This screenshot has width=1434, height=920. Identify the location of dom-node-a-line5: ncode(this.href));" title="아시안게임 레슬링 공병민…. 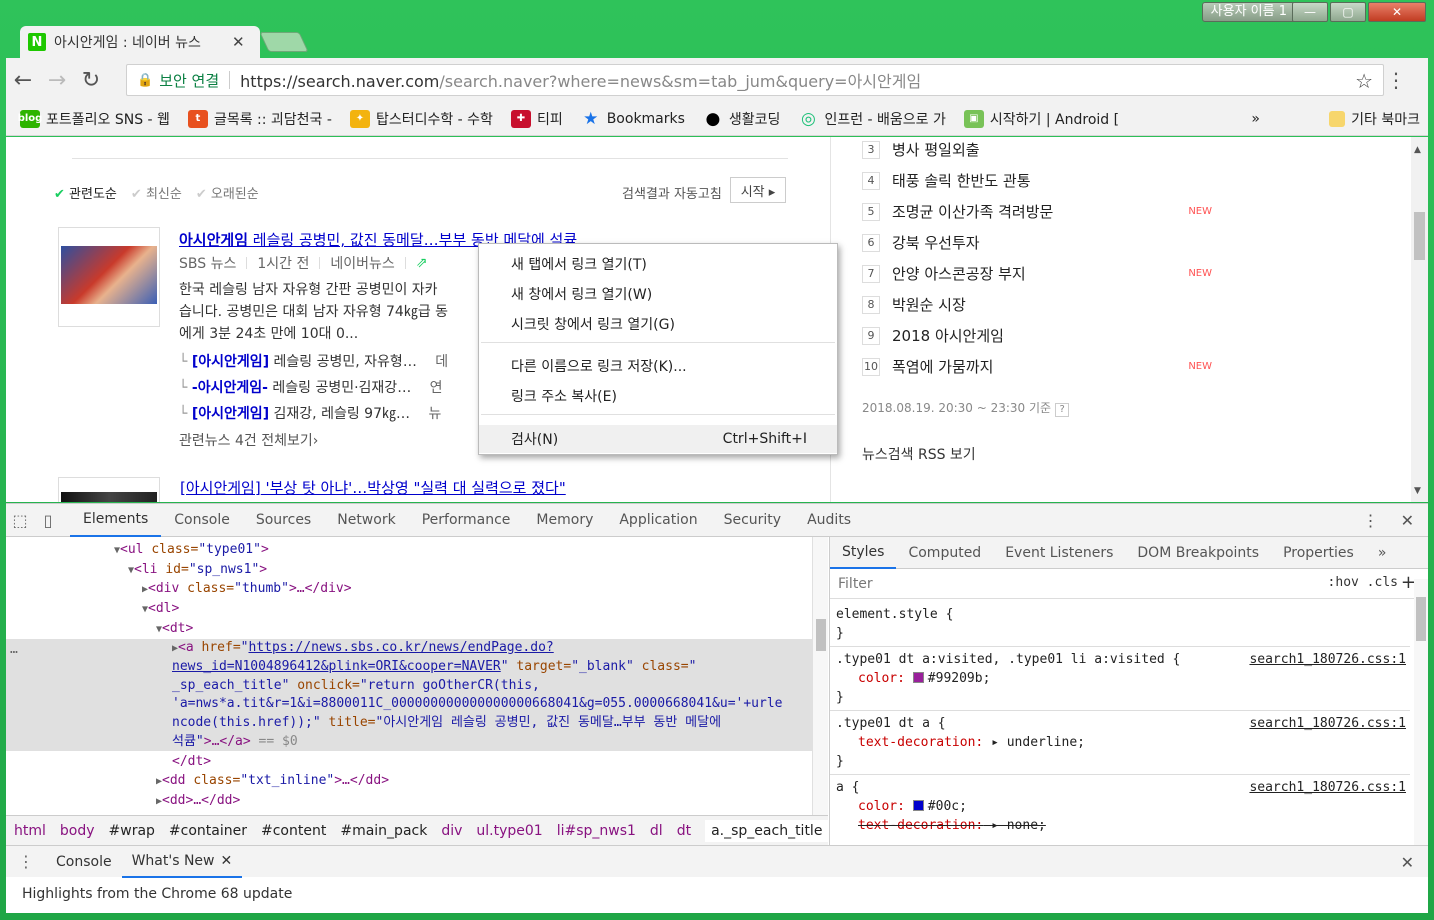
(446, 723).